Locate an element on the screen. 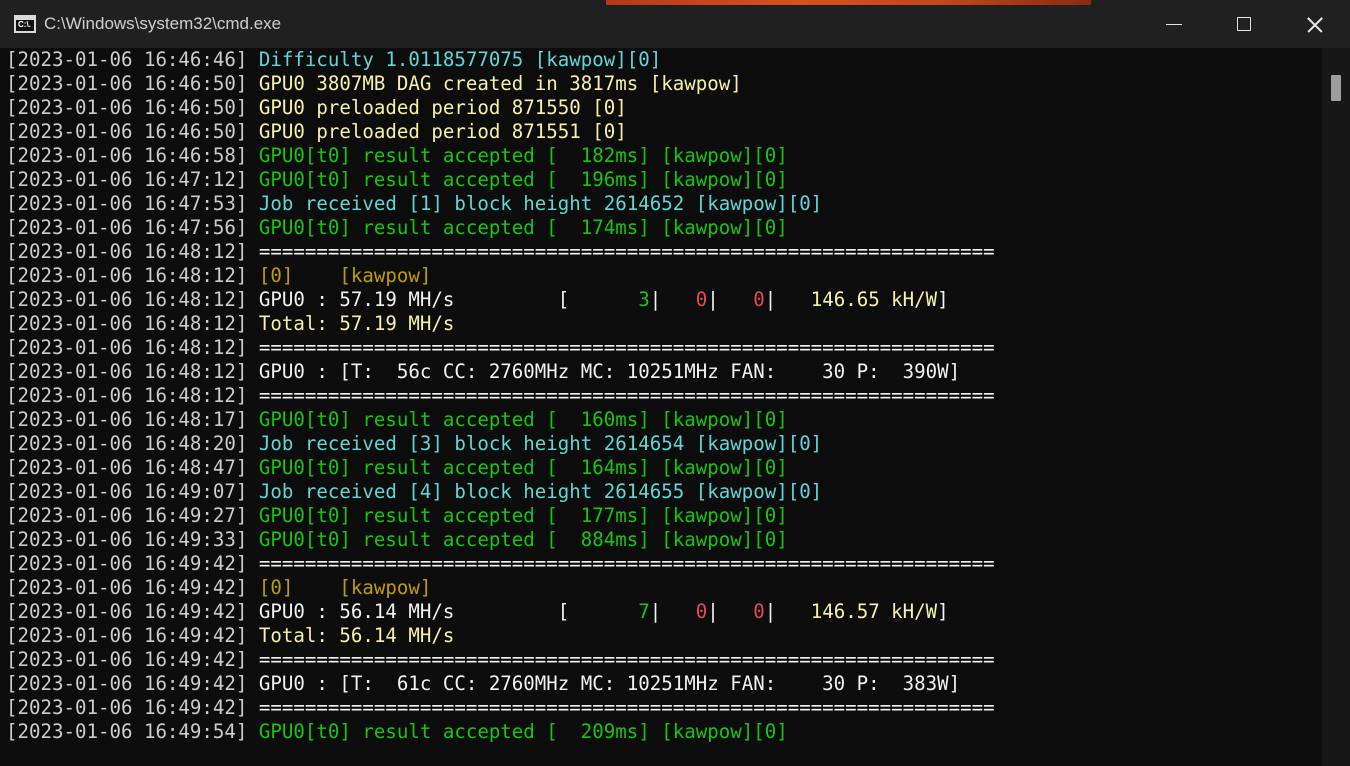  log-timestamp: [2023-01-06 16:49:54] is located at coordinates (127, 731).